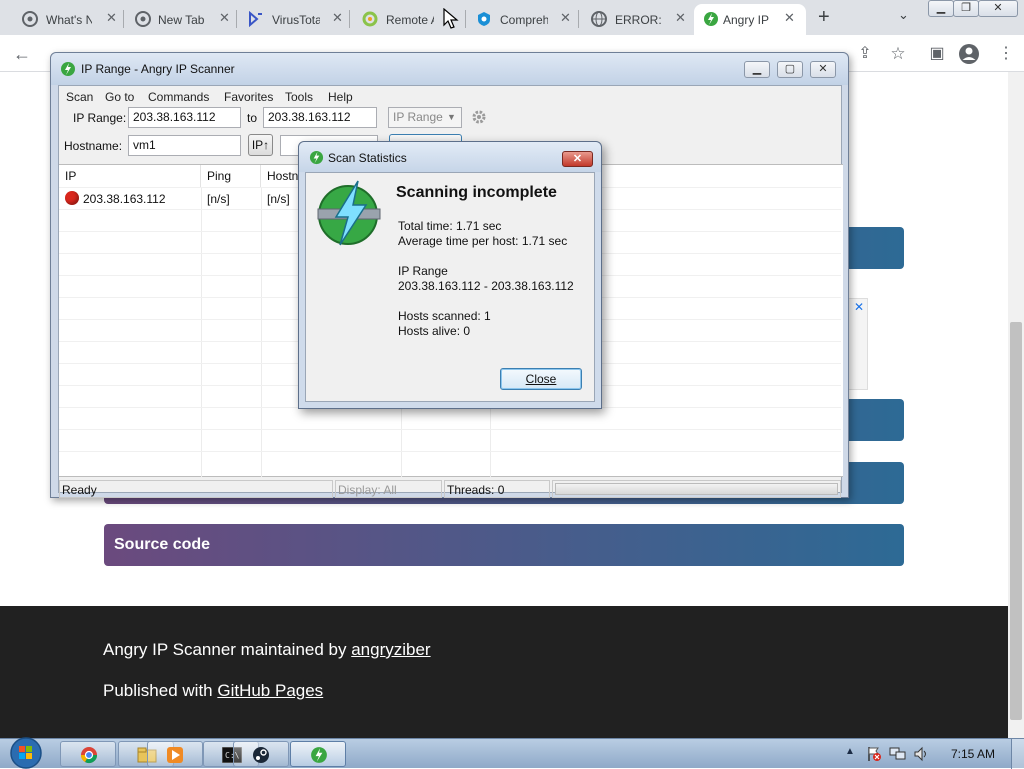  What do you see at coordinates (119, 97) in the screenshot?
I see `menu-goto: Go to` at bounding box center [119, 97].